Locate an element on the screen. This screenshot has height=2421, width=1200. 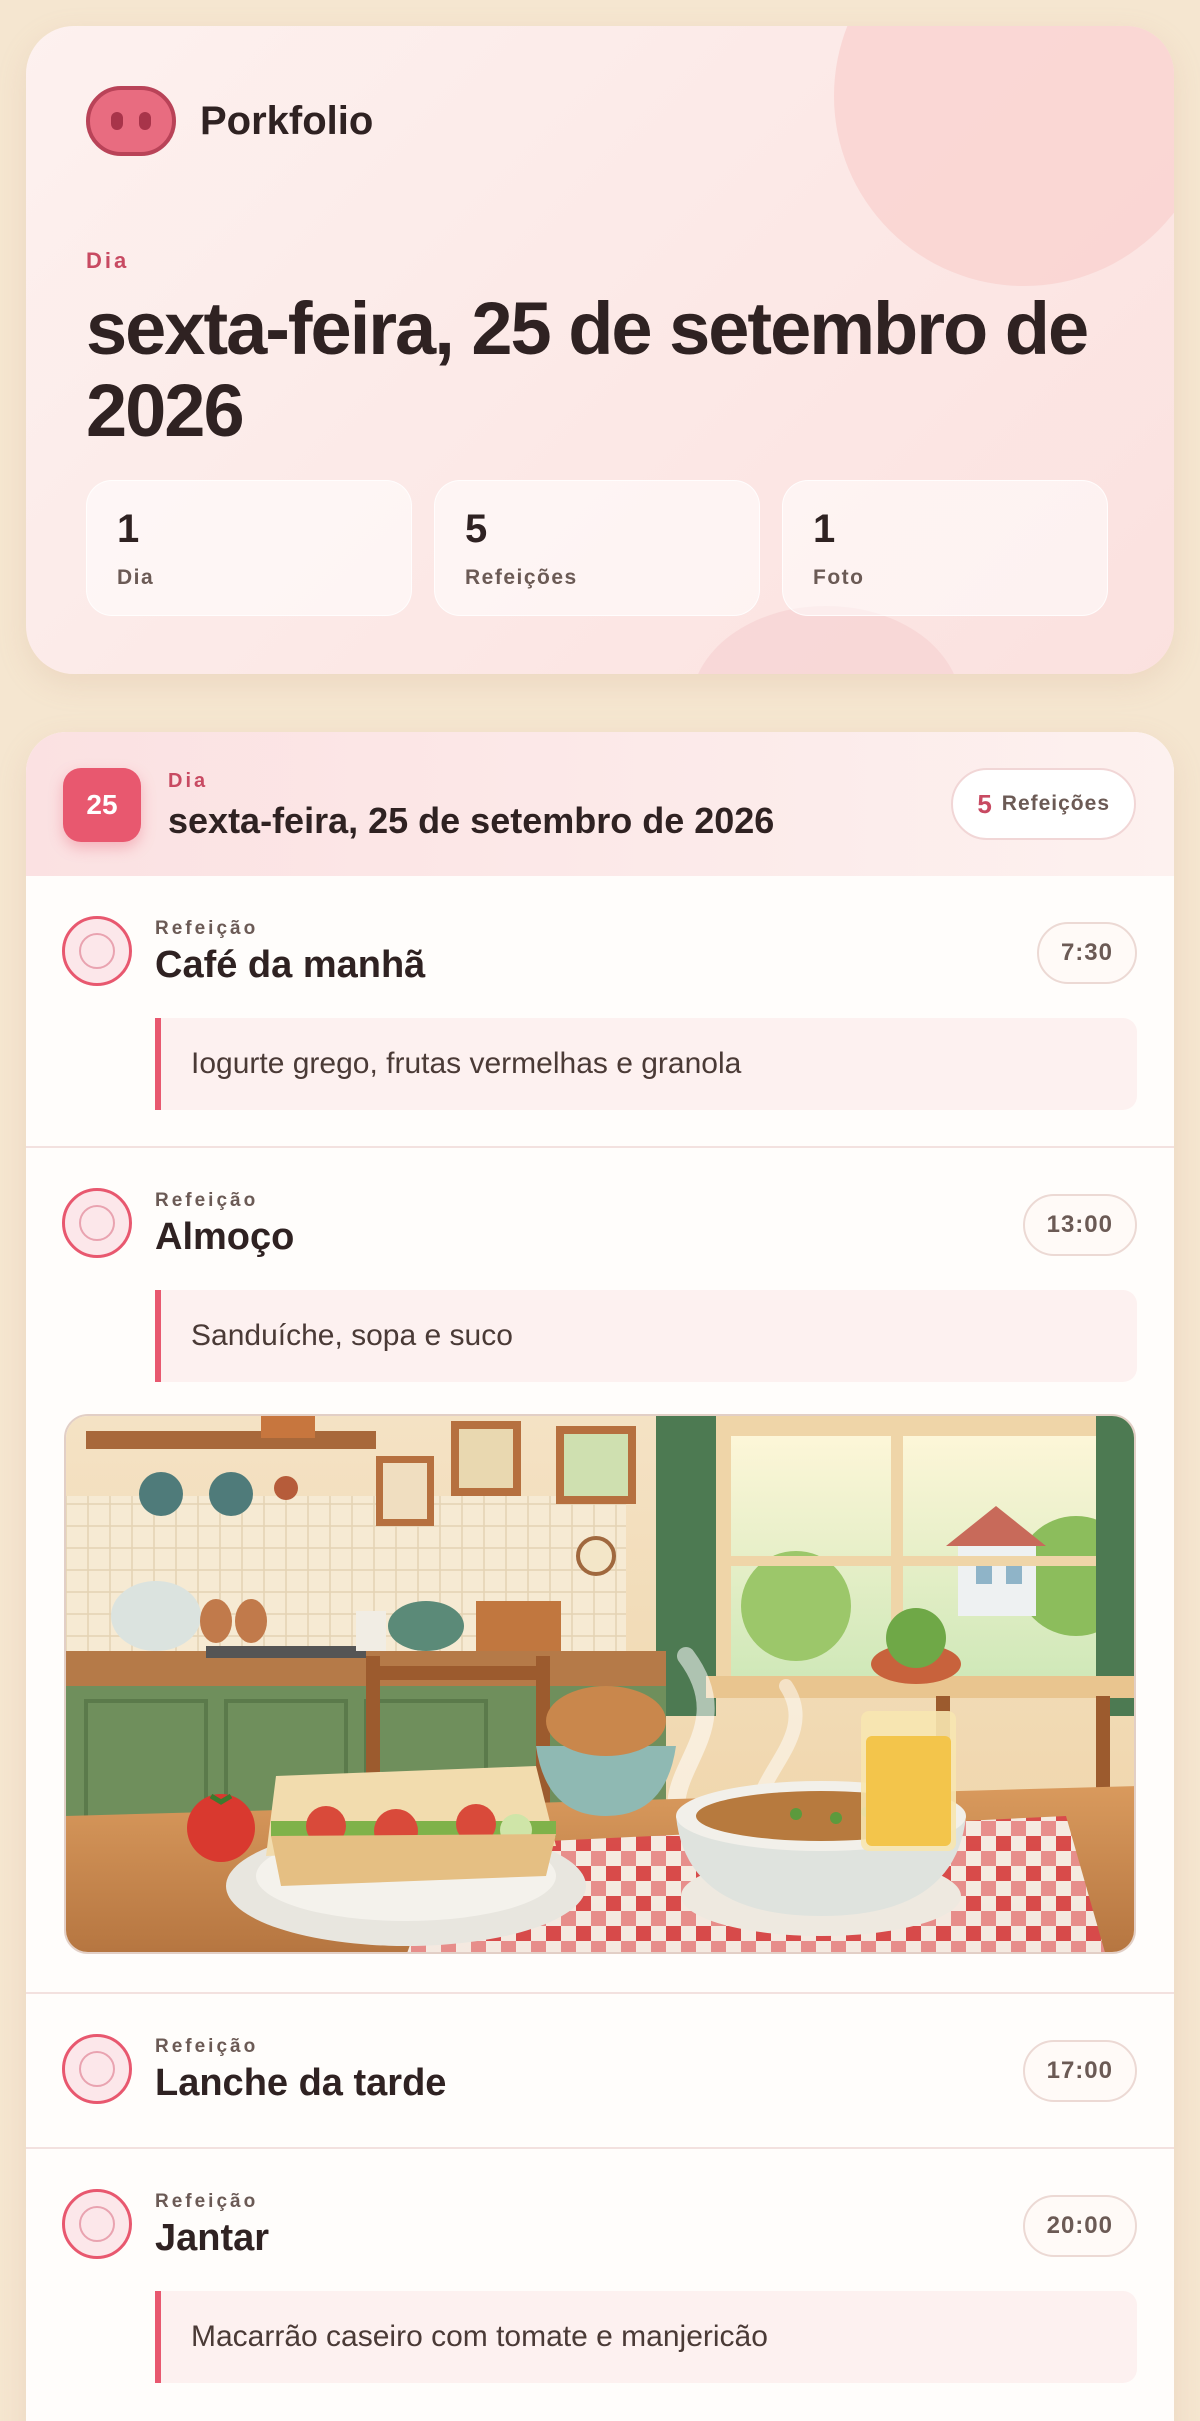
meal-count-pill: 5 Refeições is located at coordinates (1043, 804).